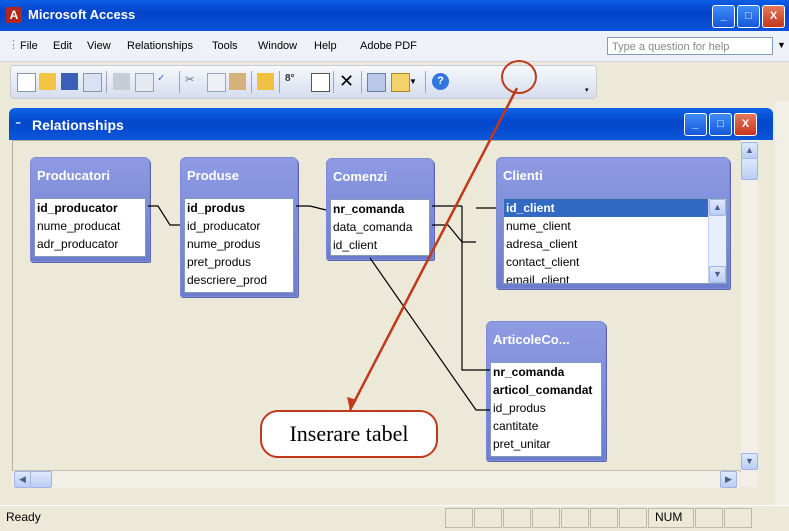  What do you see at coordinates (22, 479) in the screenshot?
I see `scroll-left-icon: ◀` at bounding box center [22, 479].